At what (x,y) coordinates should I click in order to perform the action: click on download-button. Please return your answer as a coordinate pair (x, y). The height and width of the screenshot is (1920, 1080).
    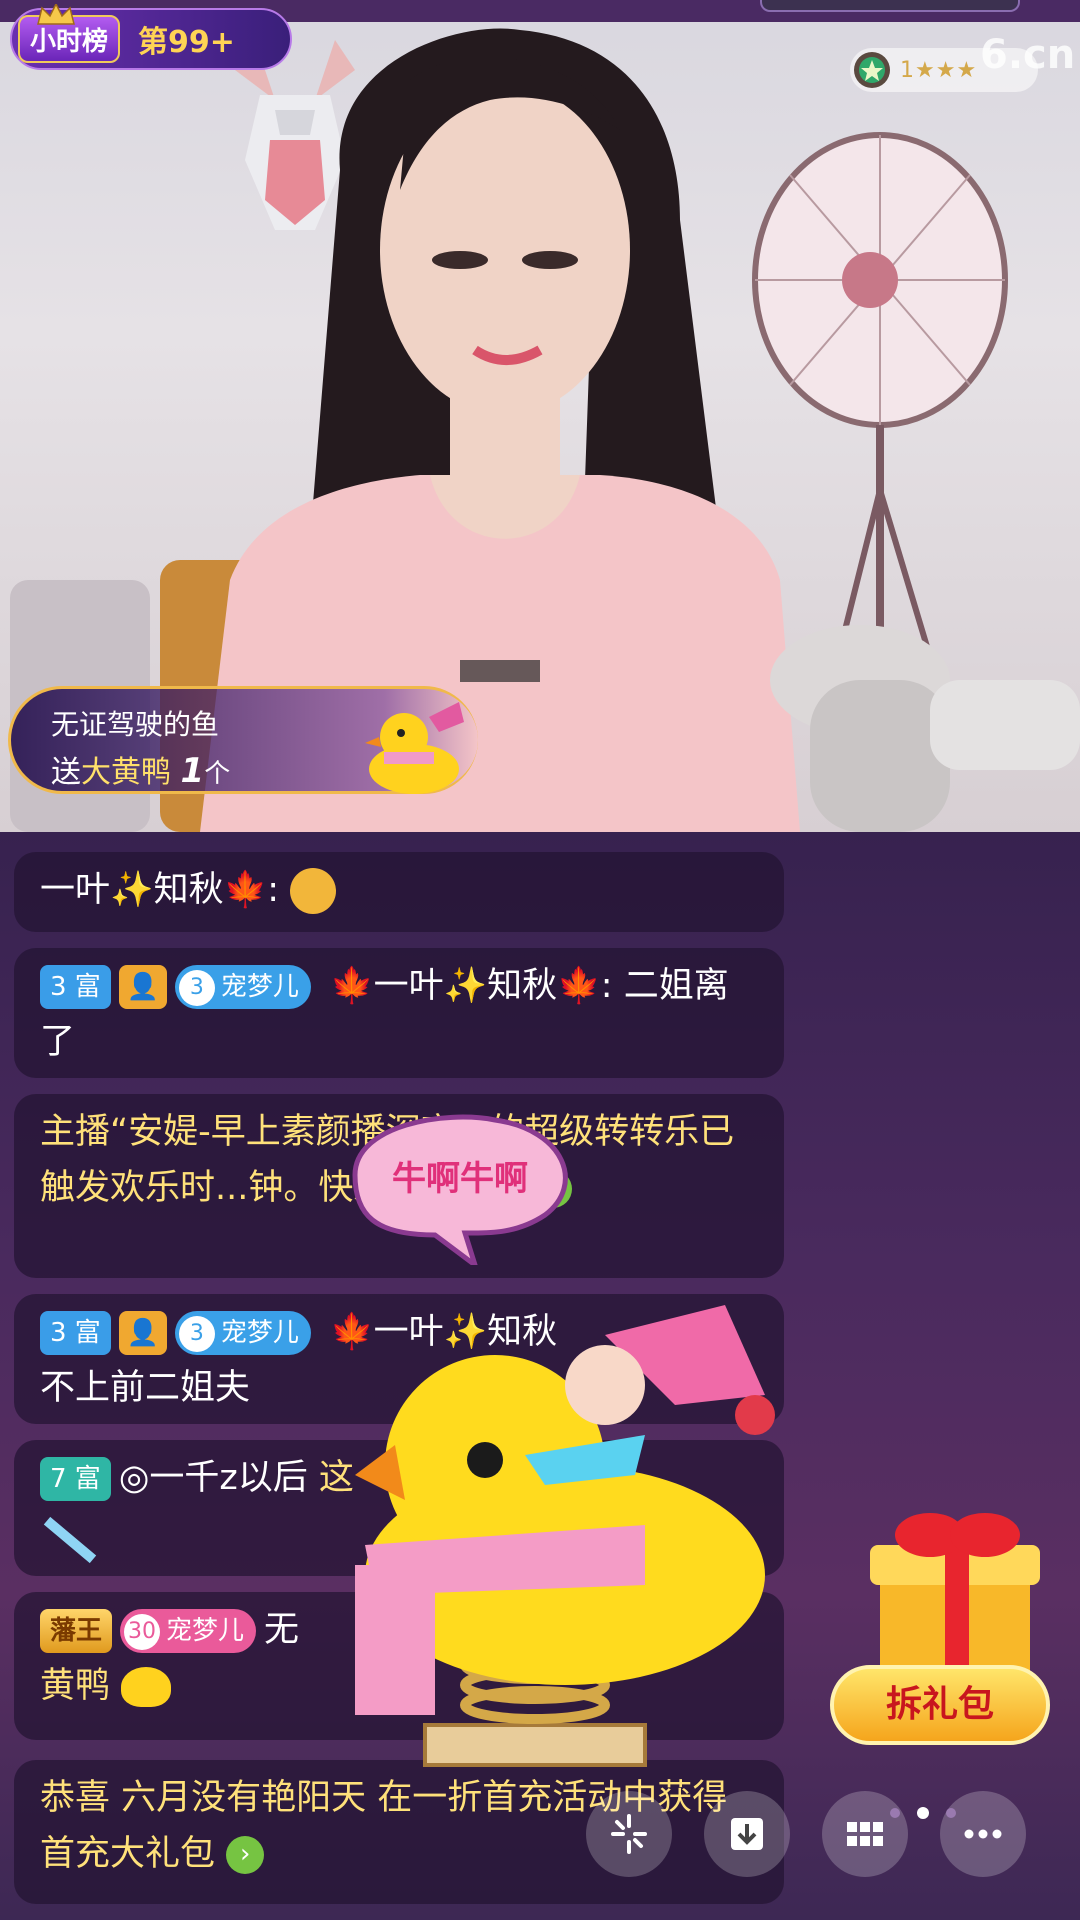
    Looking at the image, I should click on (747, 1834).